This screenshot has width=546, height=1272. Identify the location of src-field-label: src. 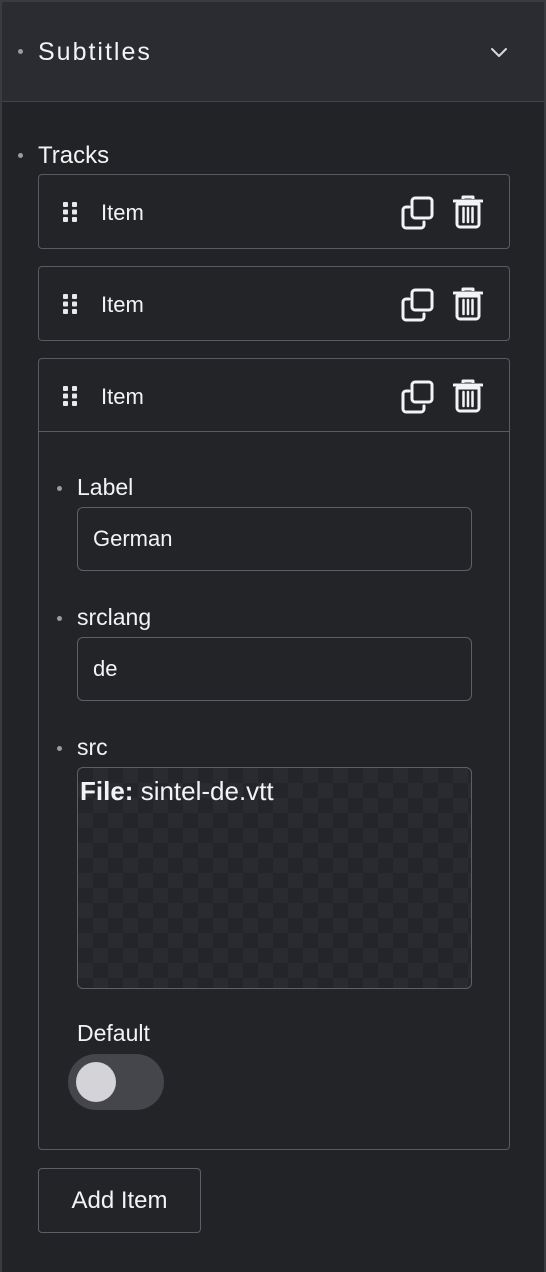
(92, 747).